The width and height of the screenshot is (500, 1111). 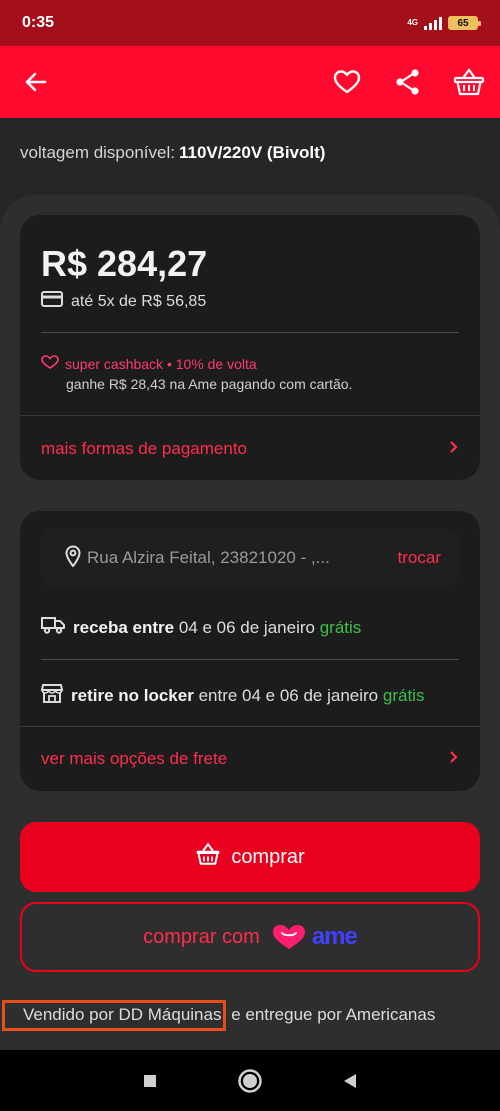 What do you see at coordinates (38, 22) in the screenshot?
I see `status-time: 0:35` at bounding box center [38, 22].